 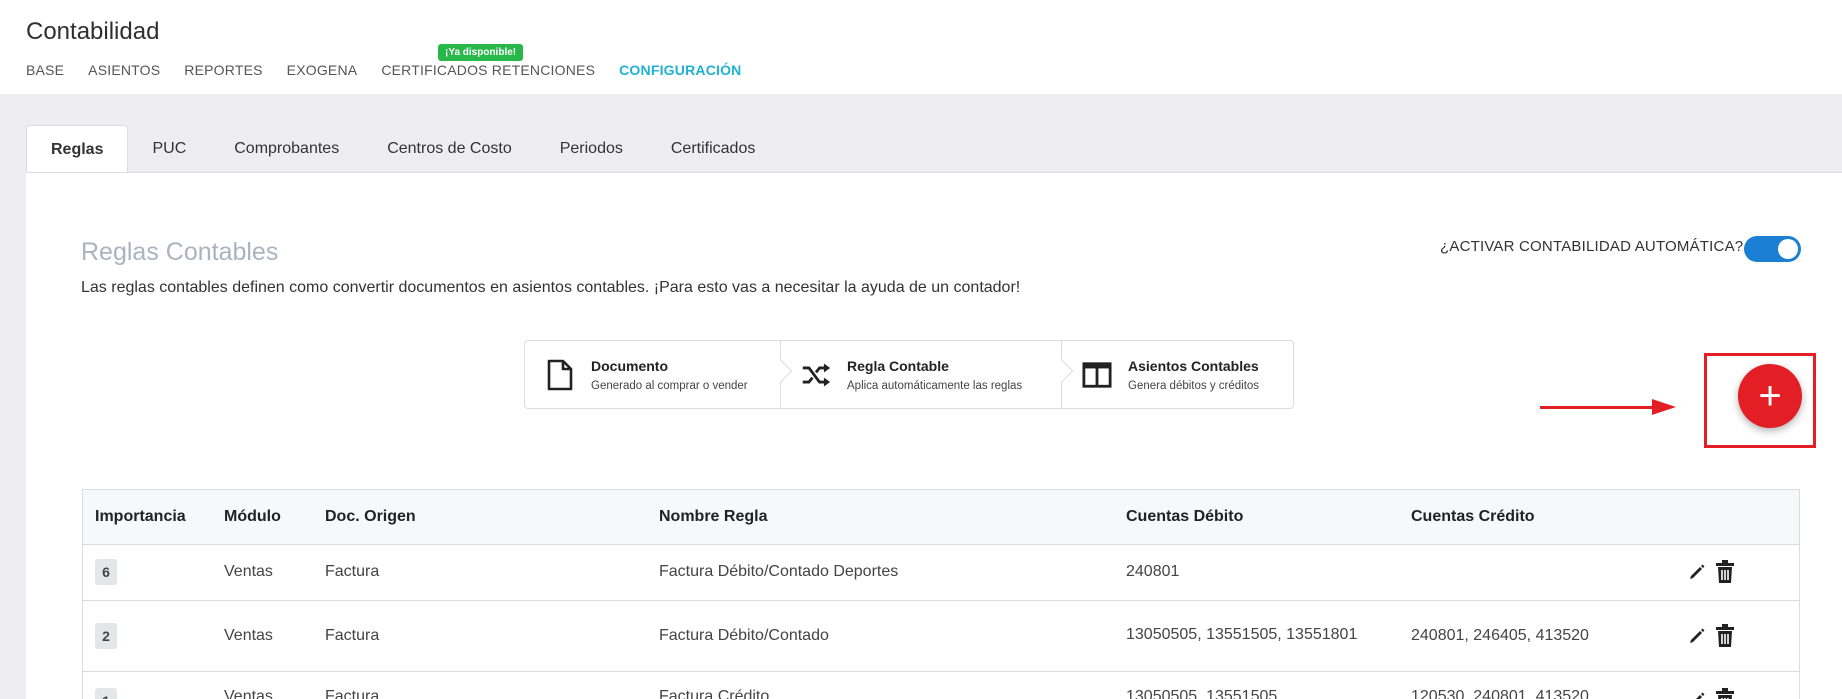 What do you see at coordinates (1537, 684) in the screenshot?
I see `cell-cuentas-credito: 120530, 240801, 413520` at bounding box center [1537, 684].